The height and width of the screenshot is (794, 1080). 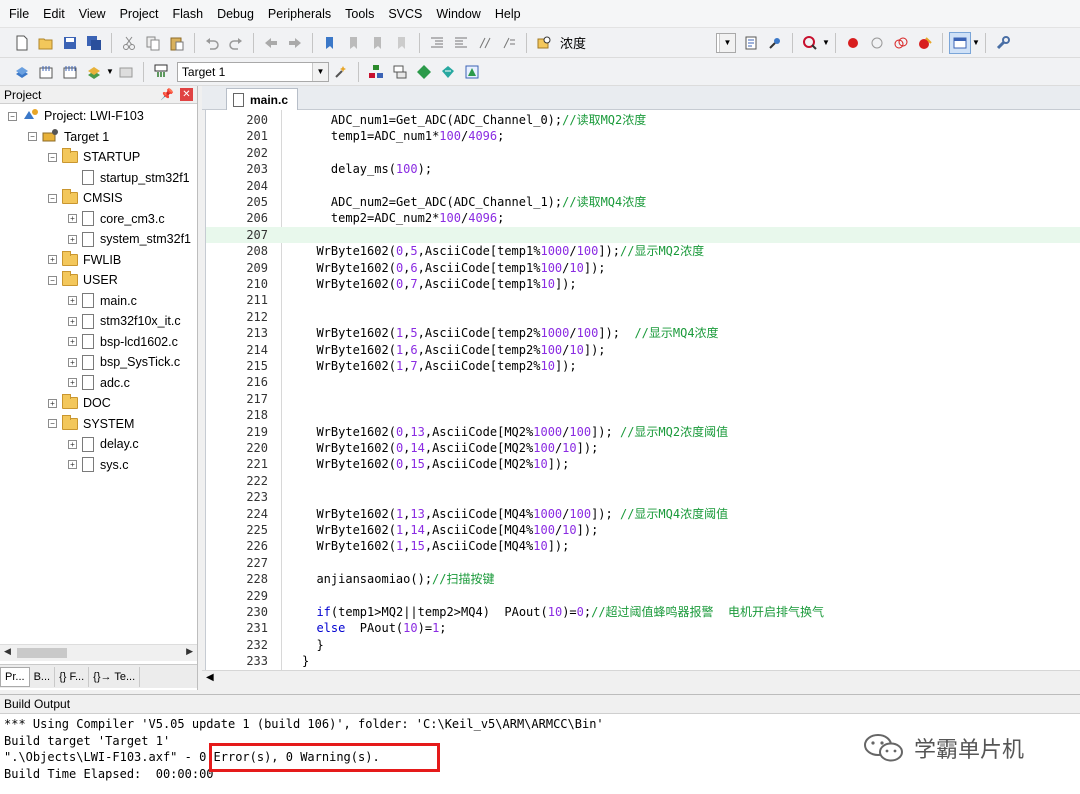 I want to click on uncomment-icon, so click(x=509, y=43).